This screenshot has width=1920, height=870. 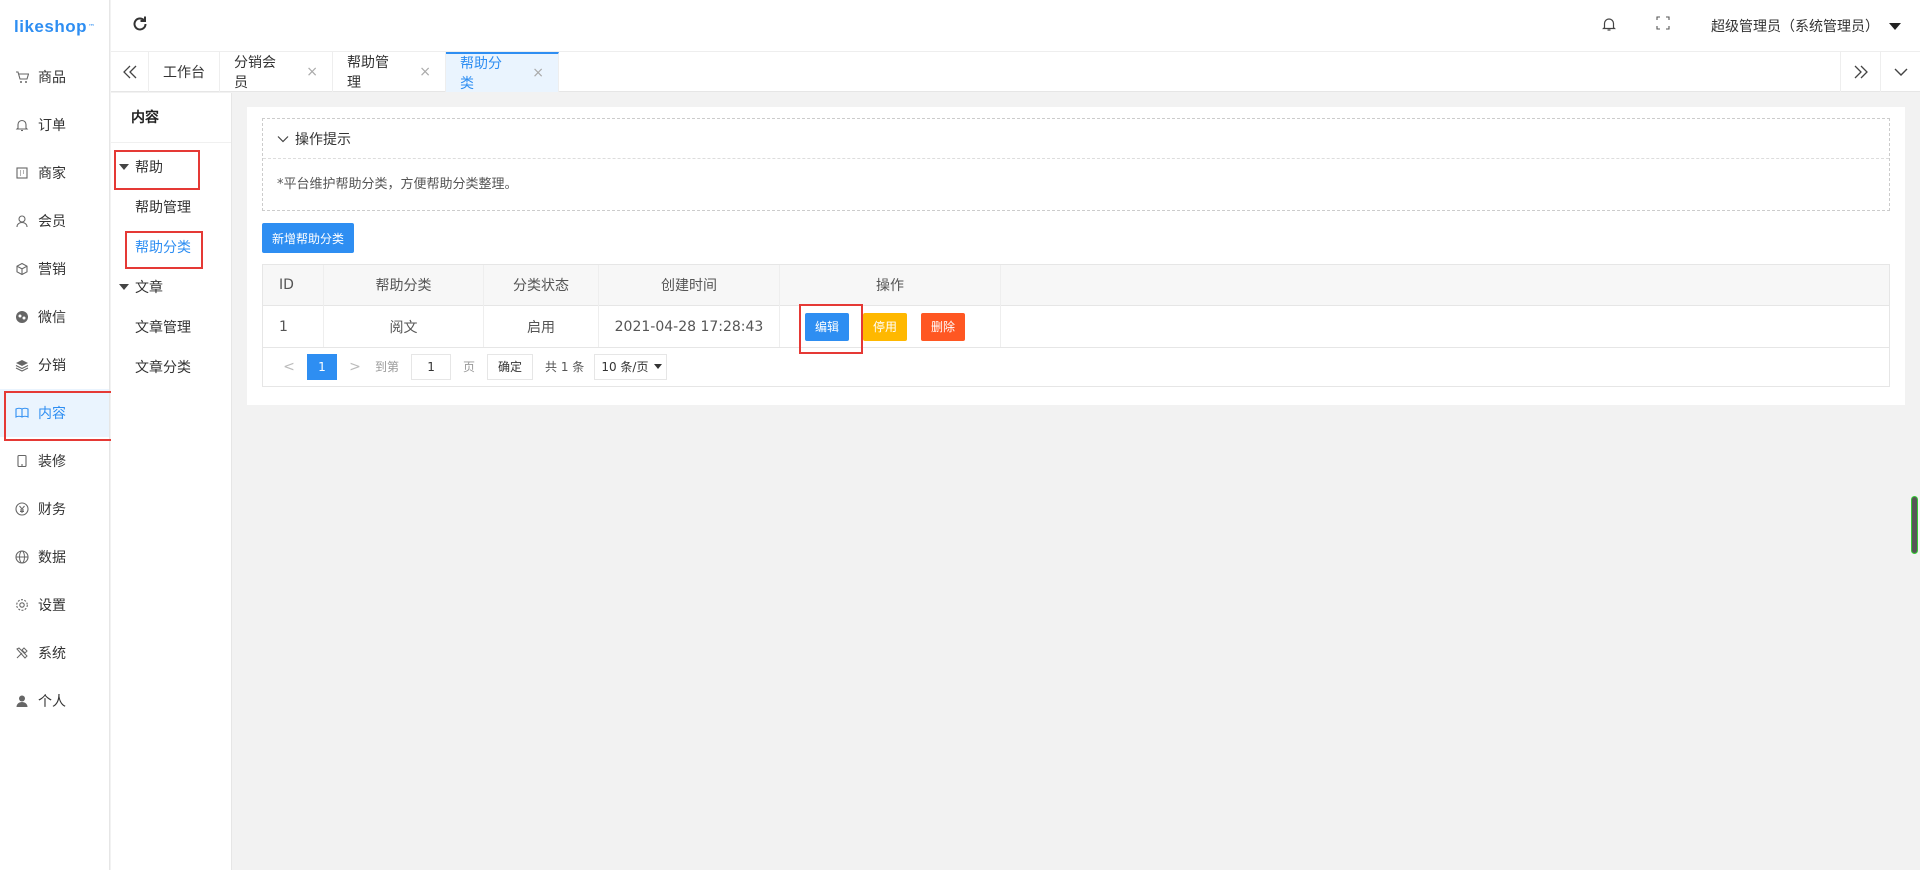 I want to click on column-header-status: 分类状态, so click(x=541, y=285).